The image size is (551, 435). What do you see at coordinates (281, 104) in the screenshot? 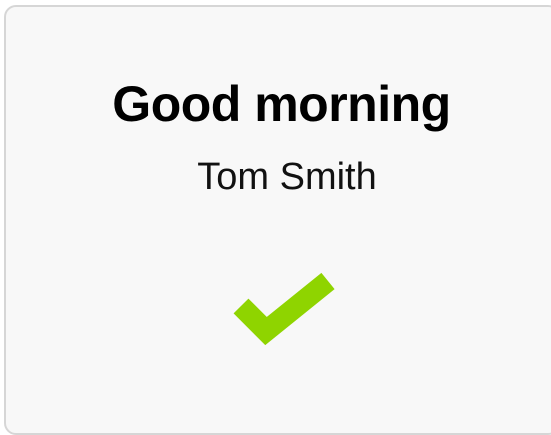
I see `greeting-heading: Good morning` at bounding box center [281, 104].